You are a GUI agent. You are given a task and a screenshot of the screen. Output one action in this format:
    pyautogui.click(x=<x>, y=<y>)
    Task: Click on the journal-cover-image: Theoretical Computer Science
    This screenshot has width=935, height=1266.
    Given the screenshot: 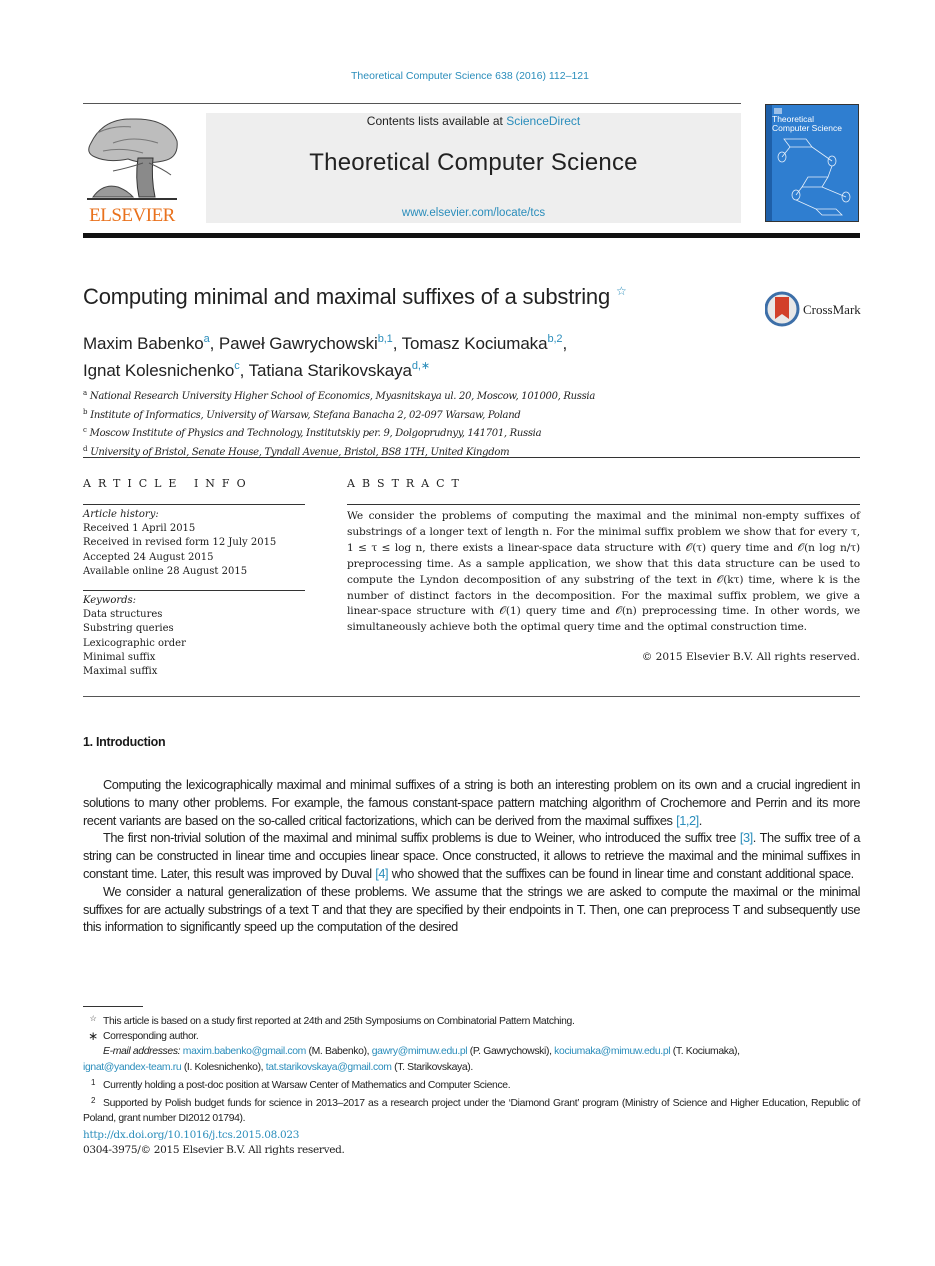 What is the action you would take?
    pyautogui.click(x=812, y=163)
    